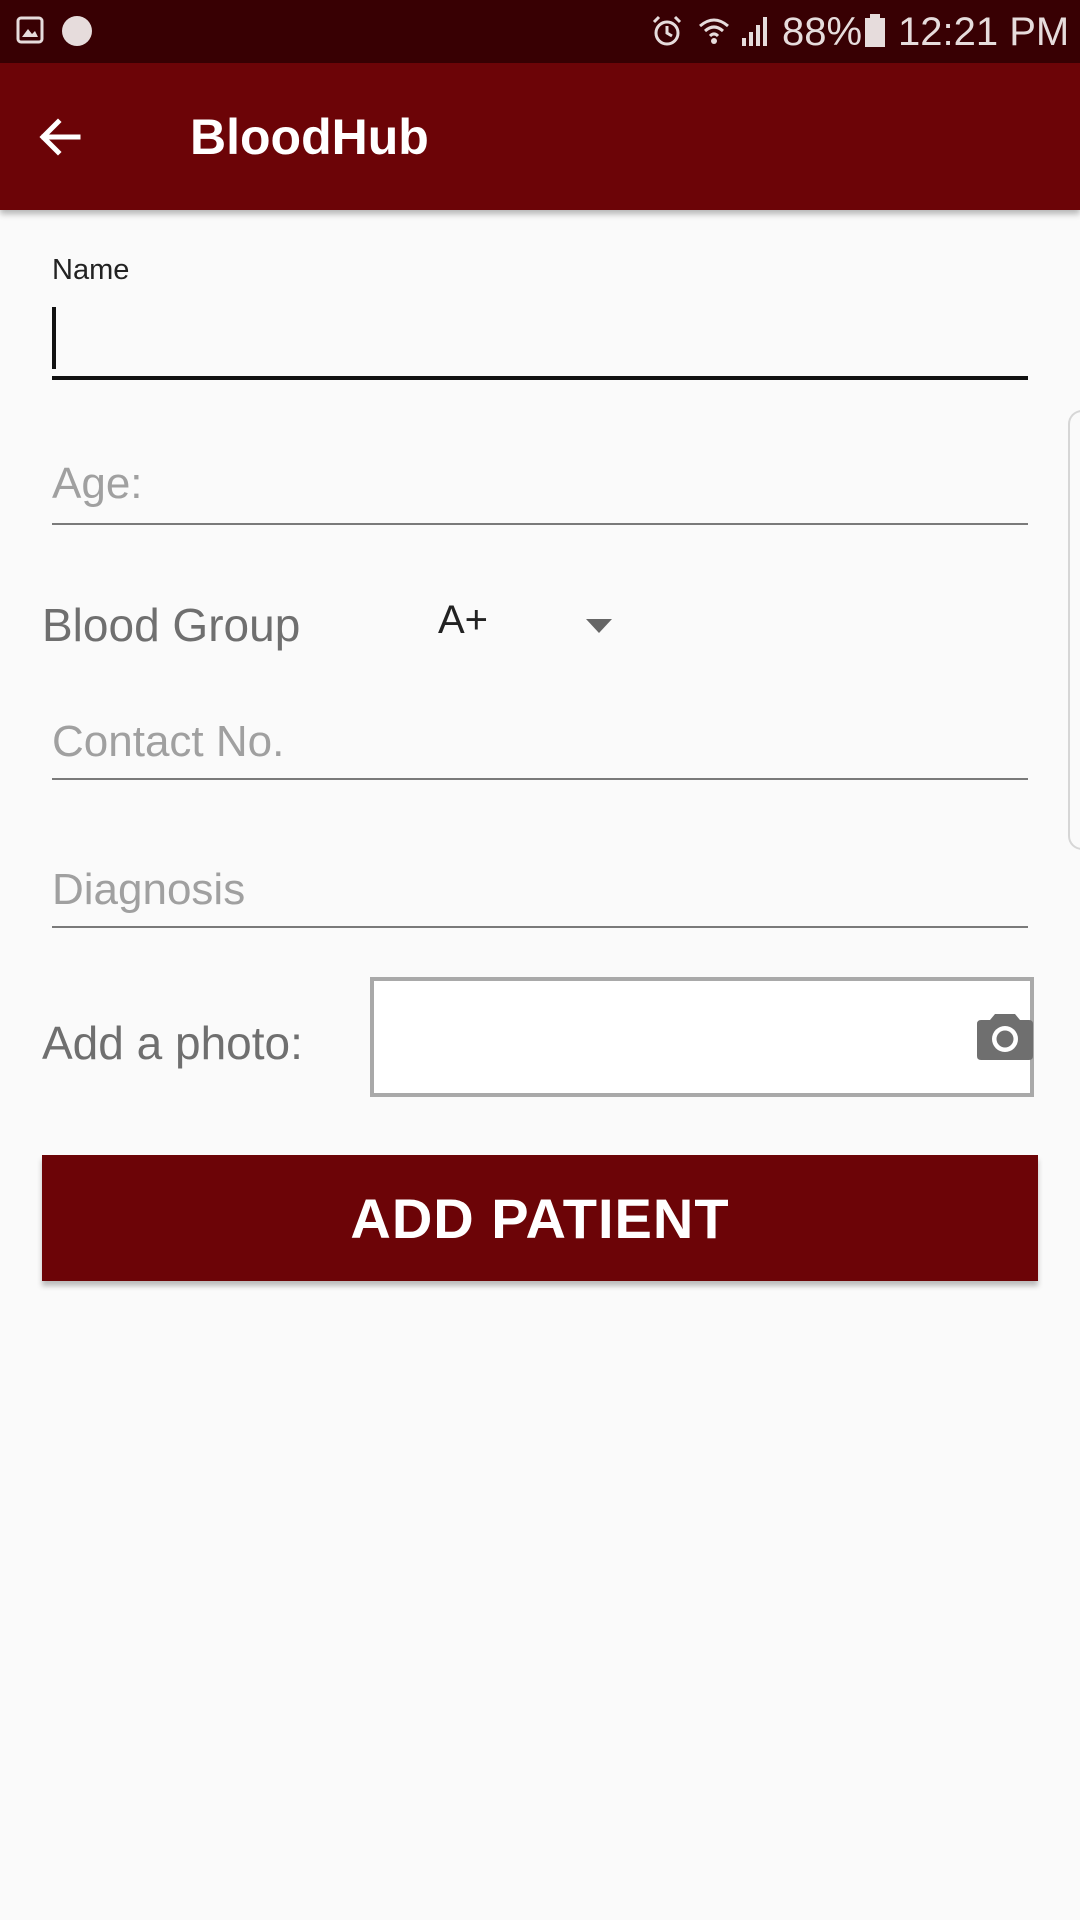  What do you see at coordinates (540, 927) in the screenshot?
I see `diagnosis-underline` at bounding box center [540, 927].